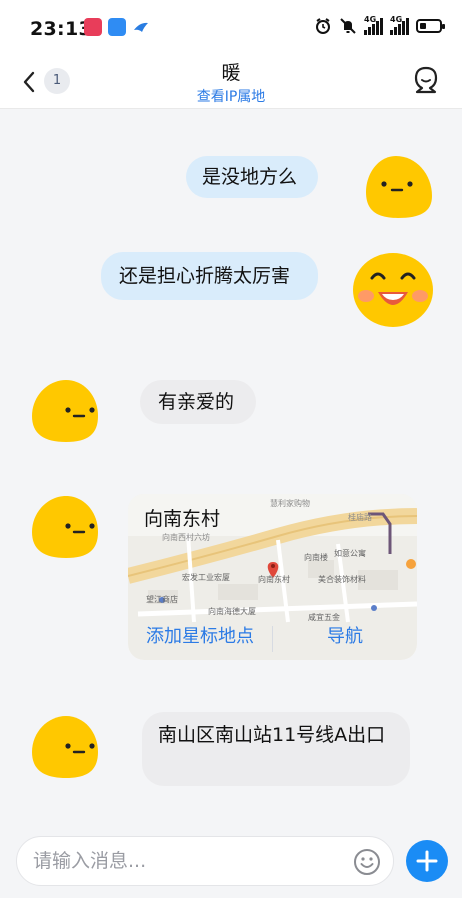 This screenshot has width=462, height=898. What do you see at coordinates (360, 517) in the screenshot?
I see `map-label: 桂庙路` at bounding box center [360, 517].